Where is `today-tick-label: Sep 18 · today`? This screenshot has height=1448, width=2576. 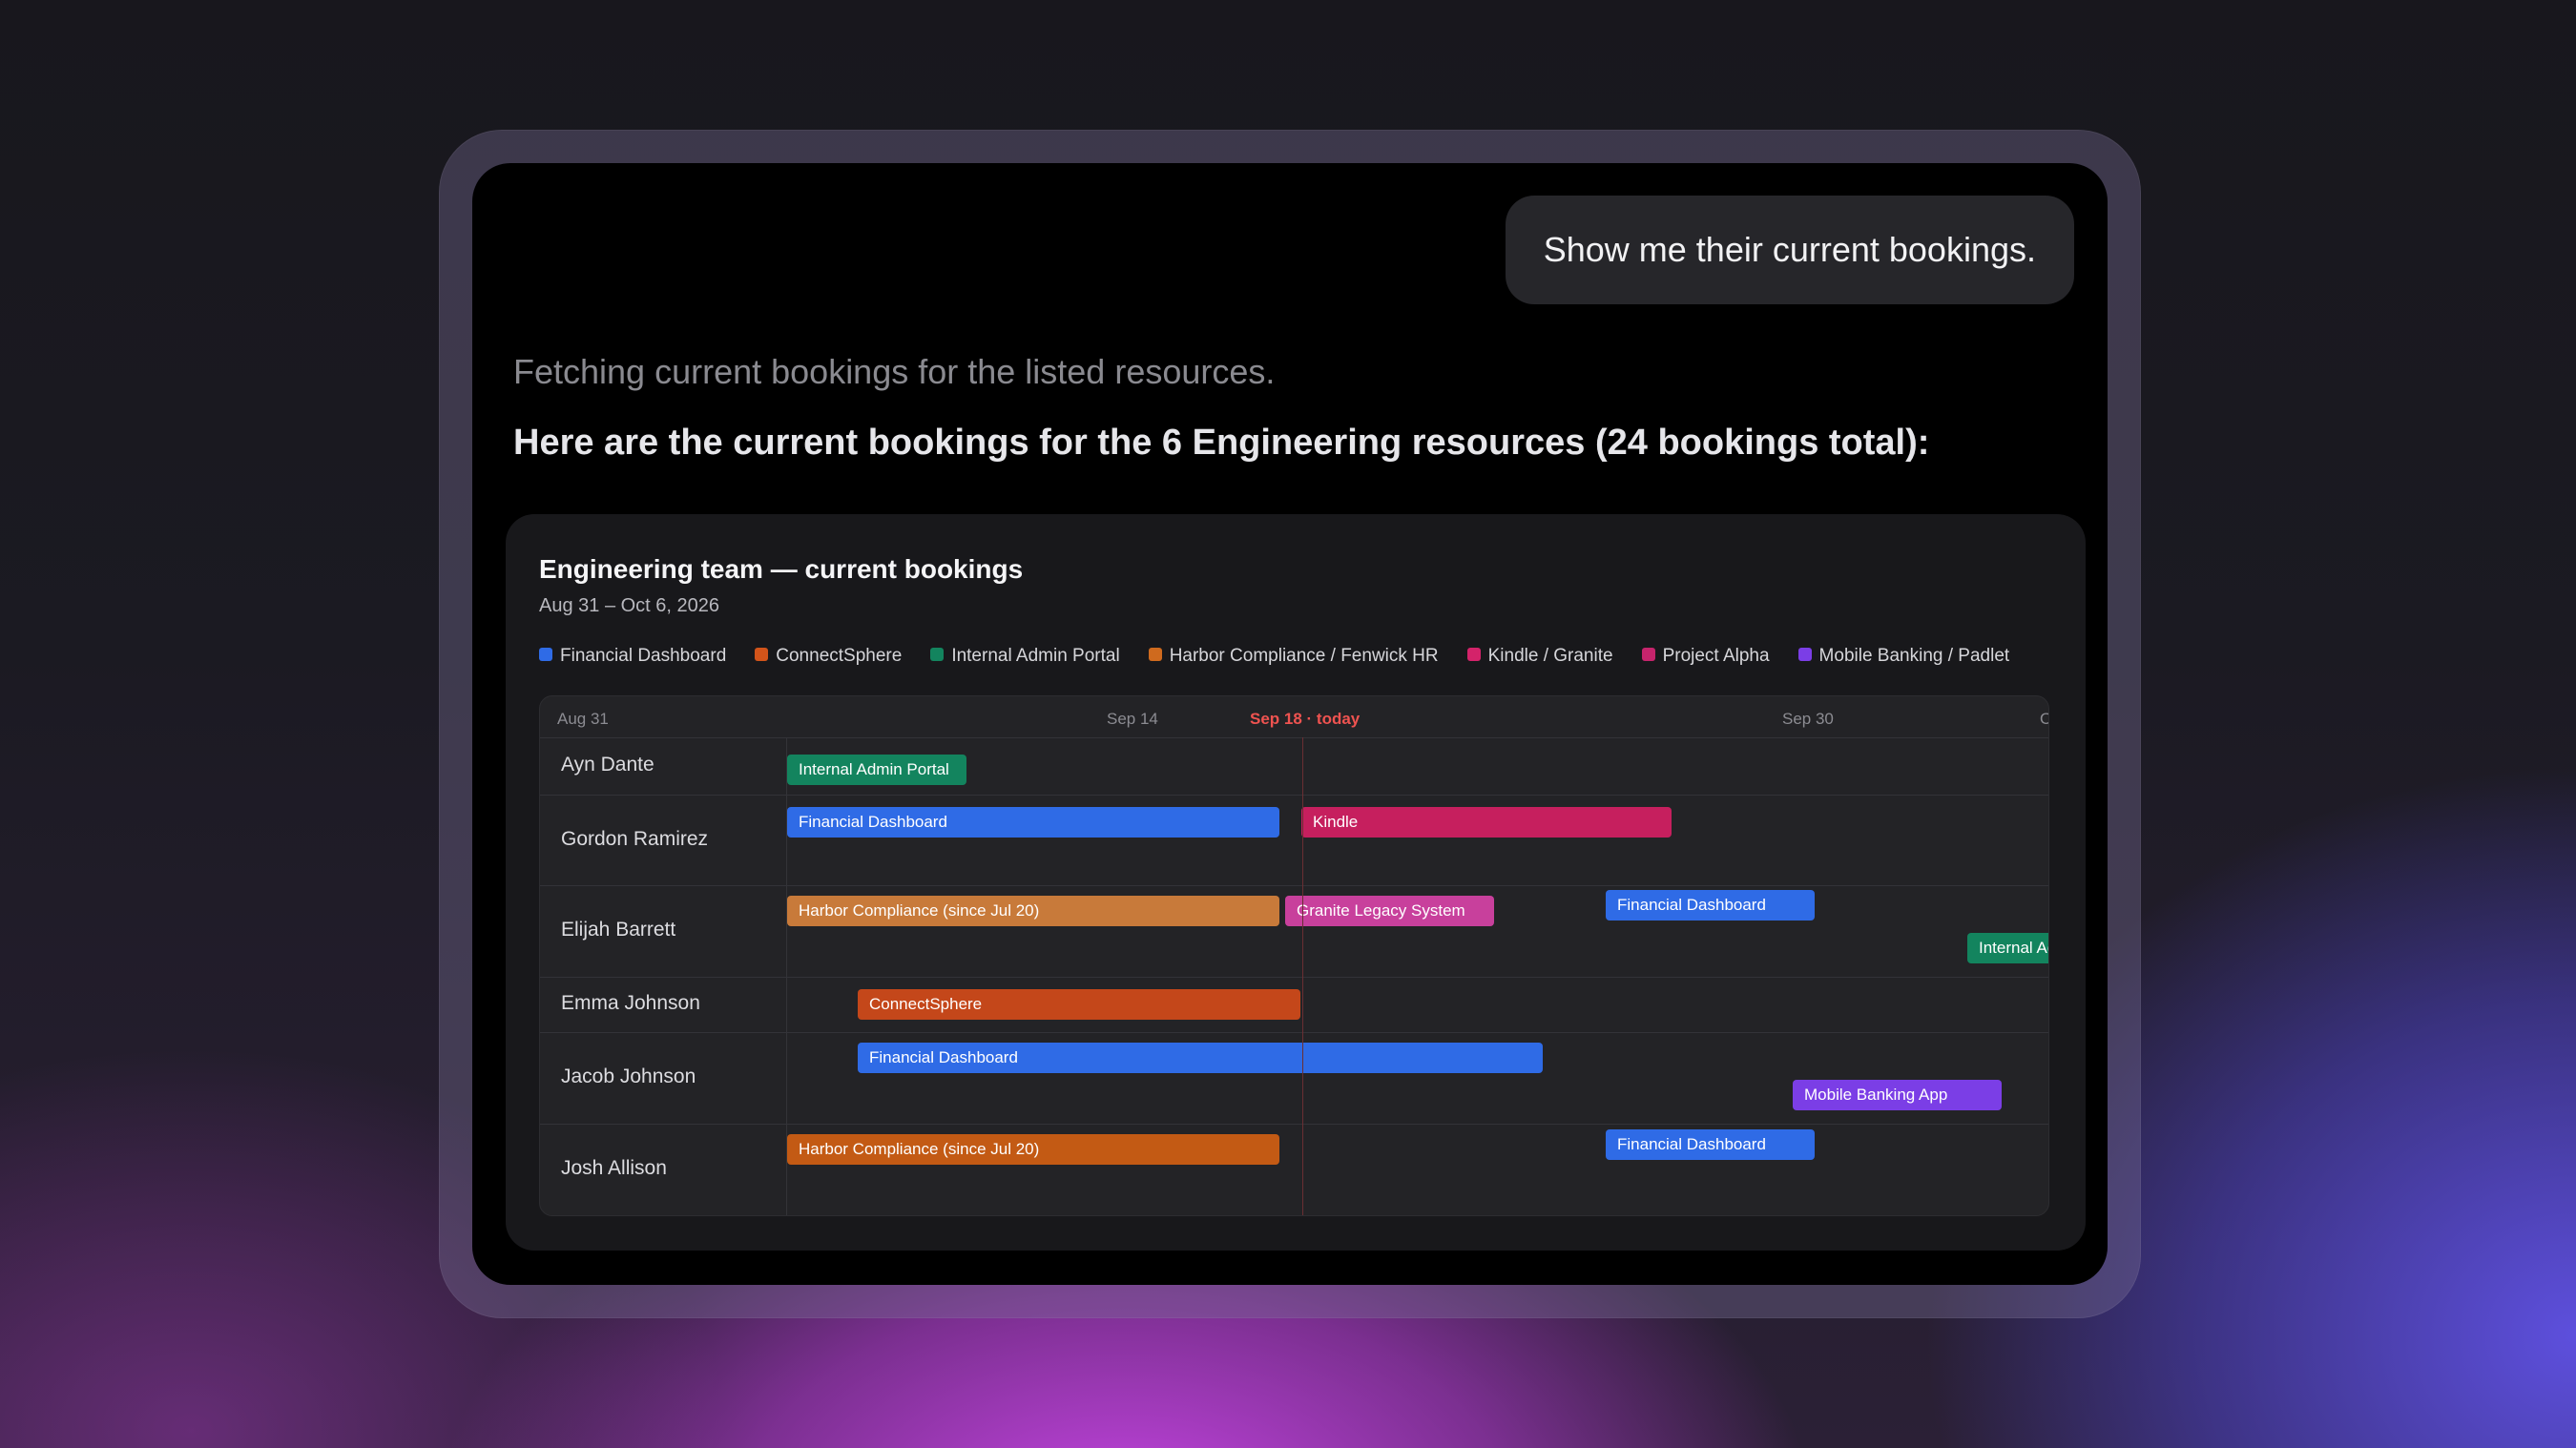 today-tick-label: Sep 18 · today is located at coordinates (1305, 719).